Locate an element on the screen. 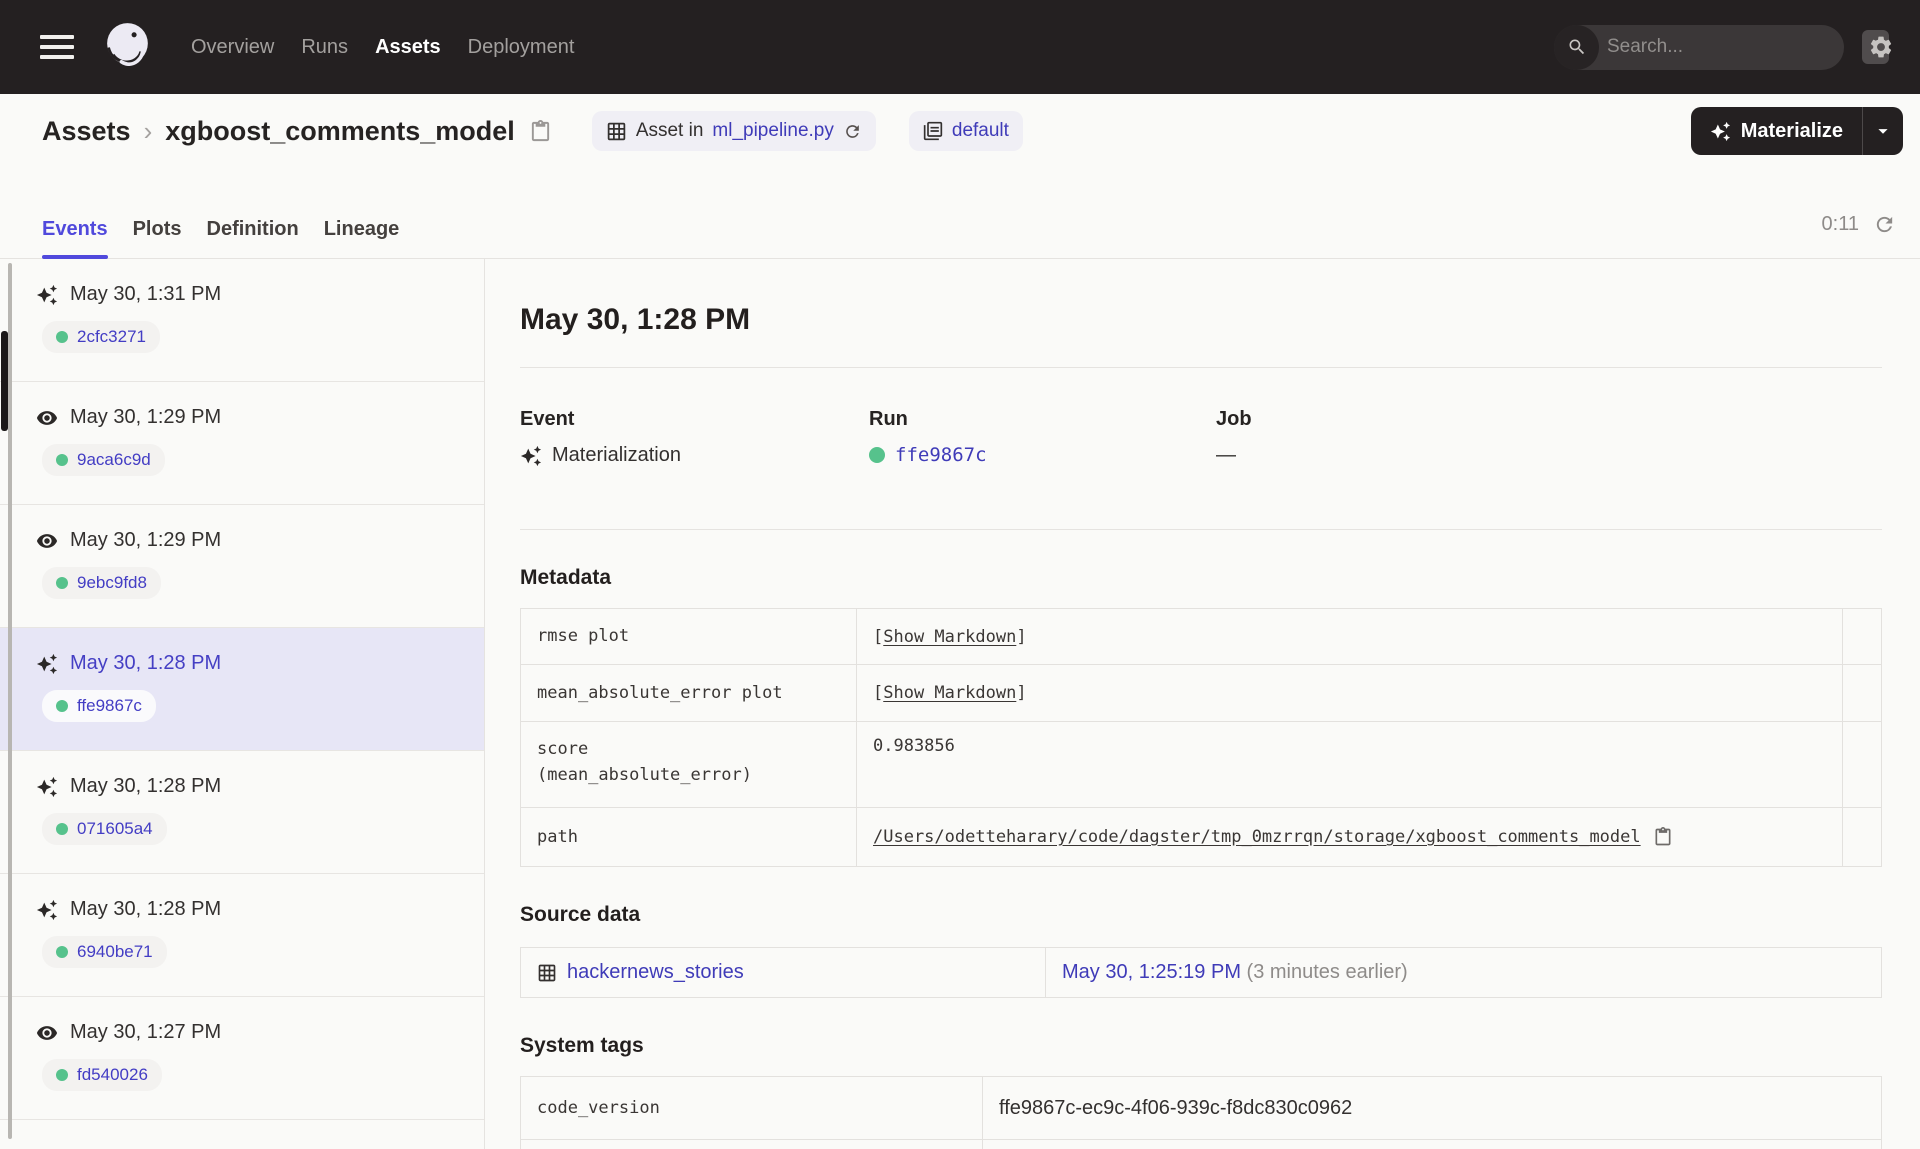 The height and width of the screenshot is (1149, 1920). tab-definition: Definition is located at coordinates (253, 238).